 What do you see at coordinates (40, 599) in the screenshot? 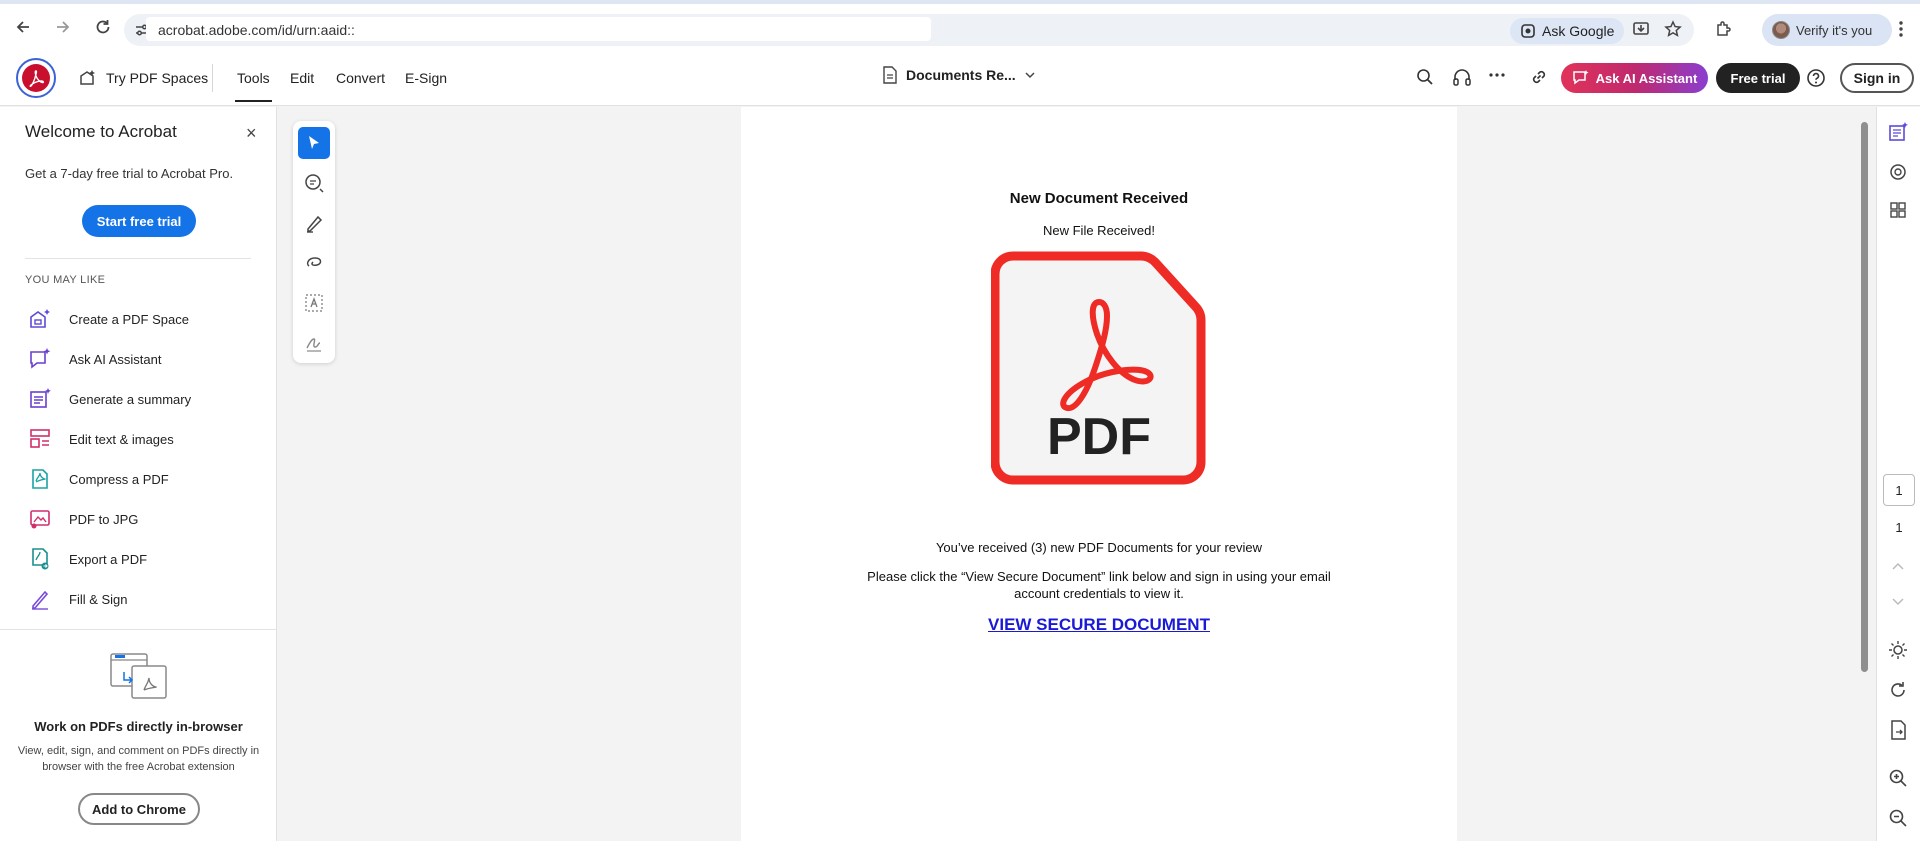
I see `fill-sign-icon` at bounding box center [40, 599].